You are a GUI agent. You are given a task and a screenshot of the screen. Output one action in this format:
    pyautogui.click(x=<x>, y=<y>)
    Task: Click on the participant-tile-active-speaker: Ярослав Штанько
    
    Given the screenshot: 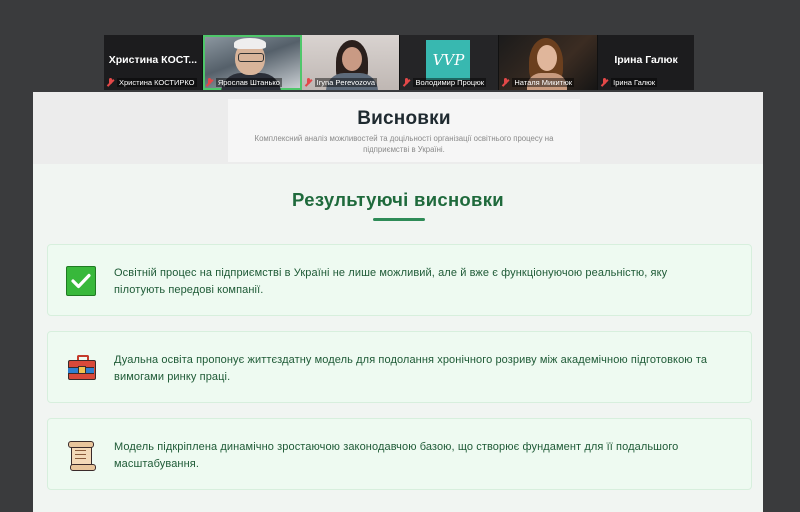 What is the action you would take?
    pyautogui.click(x=252, y=62)
    